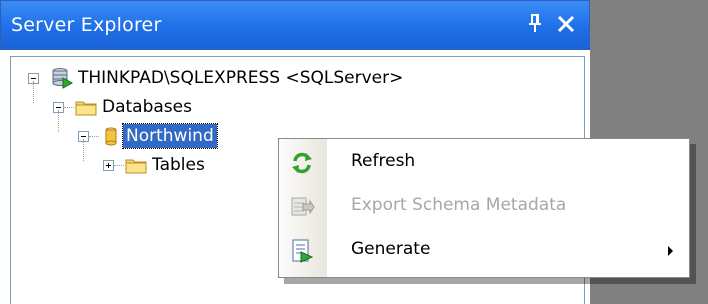  What do you see at coordinates (670, 251) in the screenshot?
I see `submenu-arrow-icon` at bounding box center [670, 251].